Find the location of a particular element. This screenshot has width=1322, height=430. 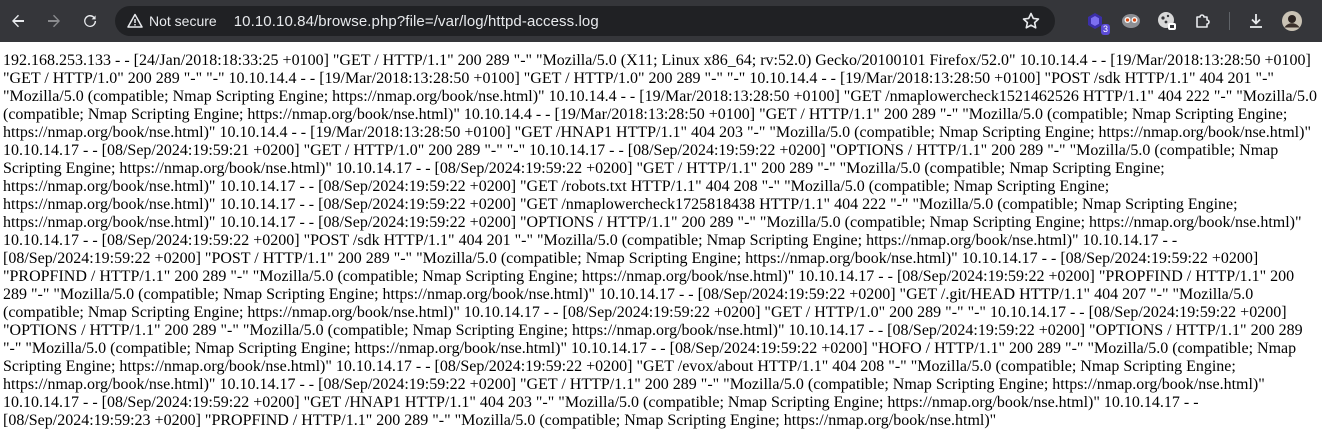

back-arrow-icon is located at coordinates (18, 21).